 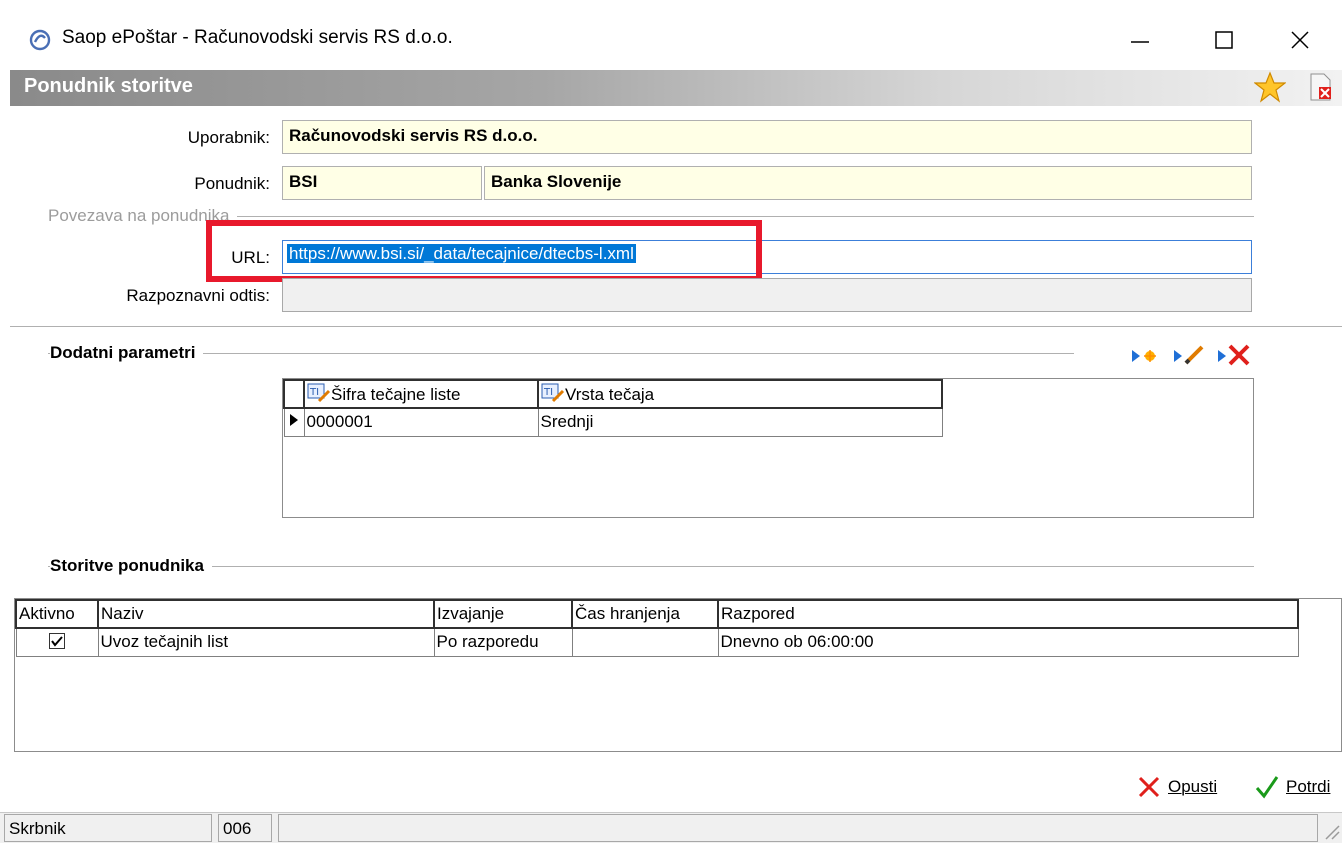 I want to click on page-title: Ponudnik storitve, so click(x=108, y=86).